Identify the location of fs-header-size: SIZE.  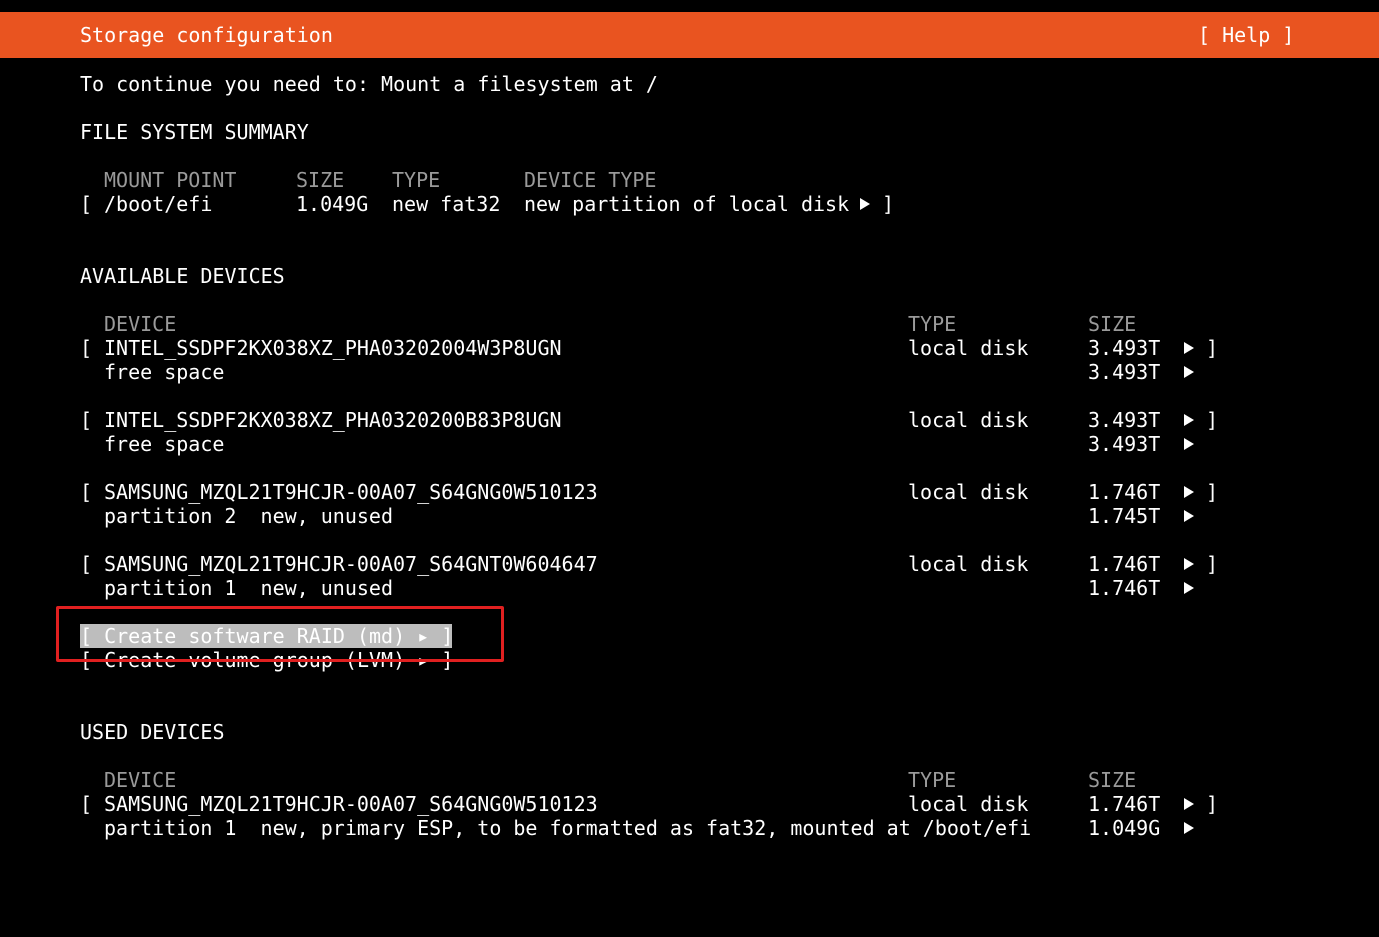
(320, 180).